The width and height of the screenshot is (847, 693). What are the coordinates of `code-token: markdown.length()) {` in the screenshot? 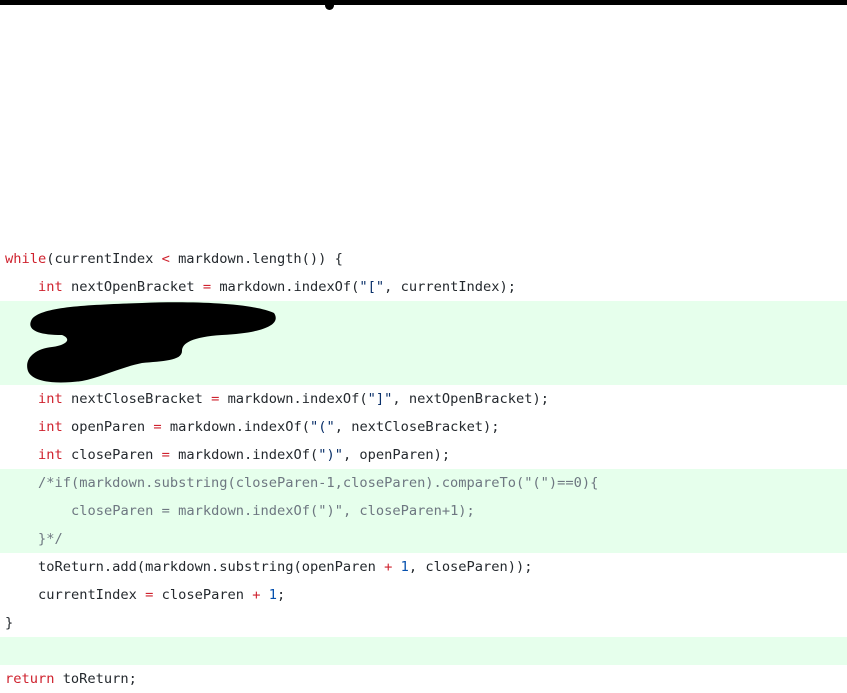 It's located at (256, 259).